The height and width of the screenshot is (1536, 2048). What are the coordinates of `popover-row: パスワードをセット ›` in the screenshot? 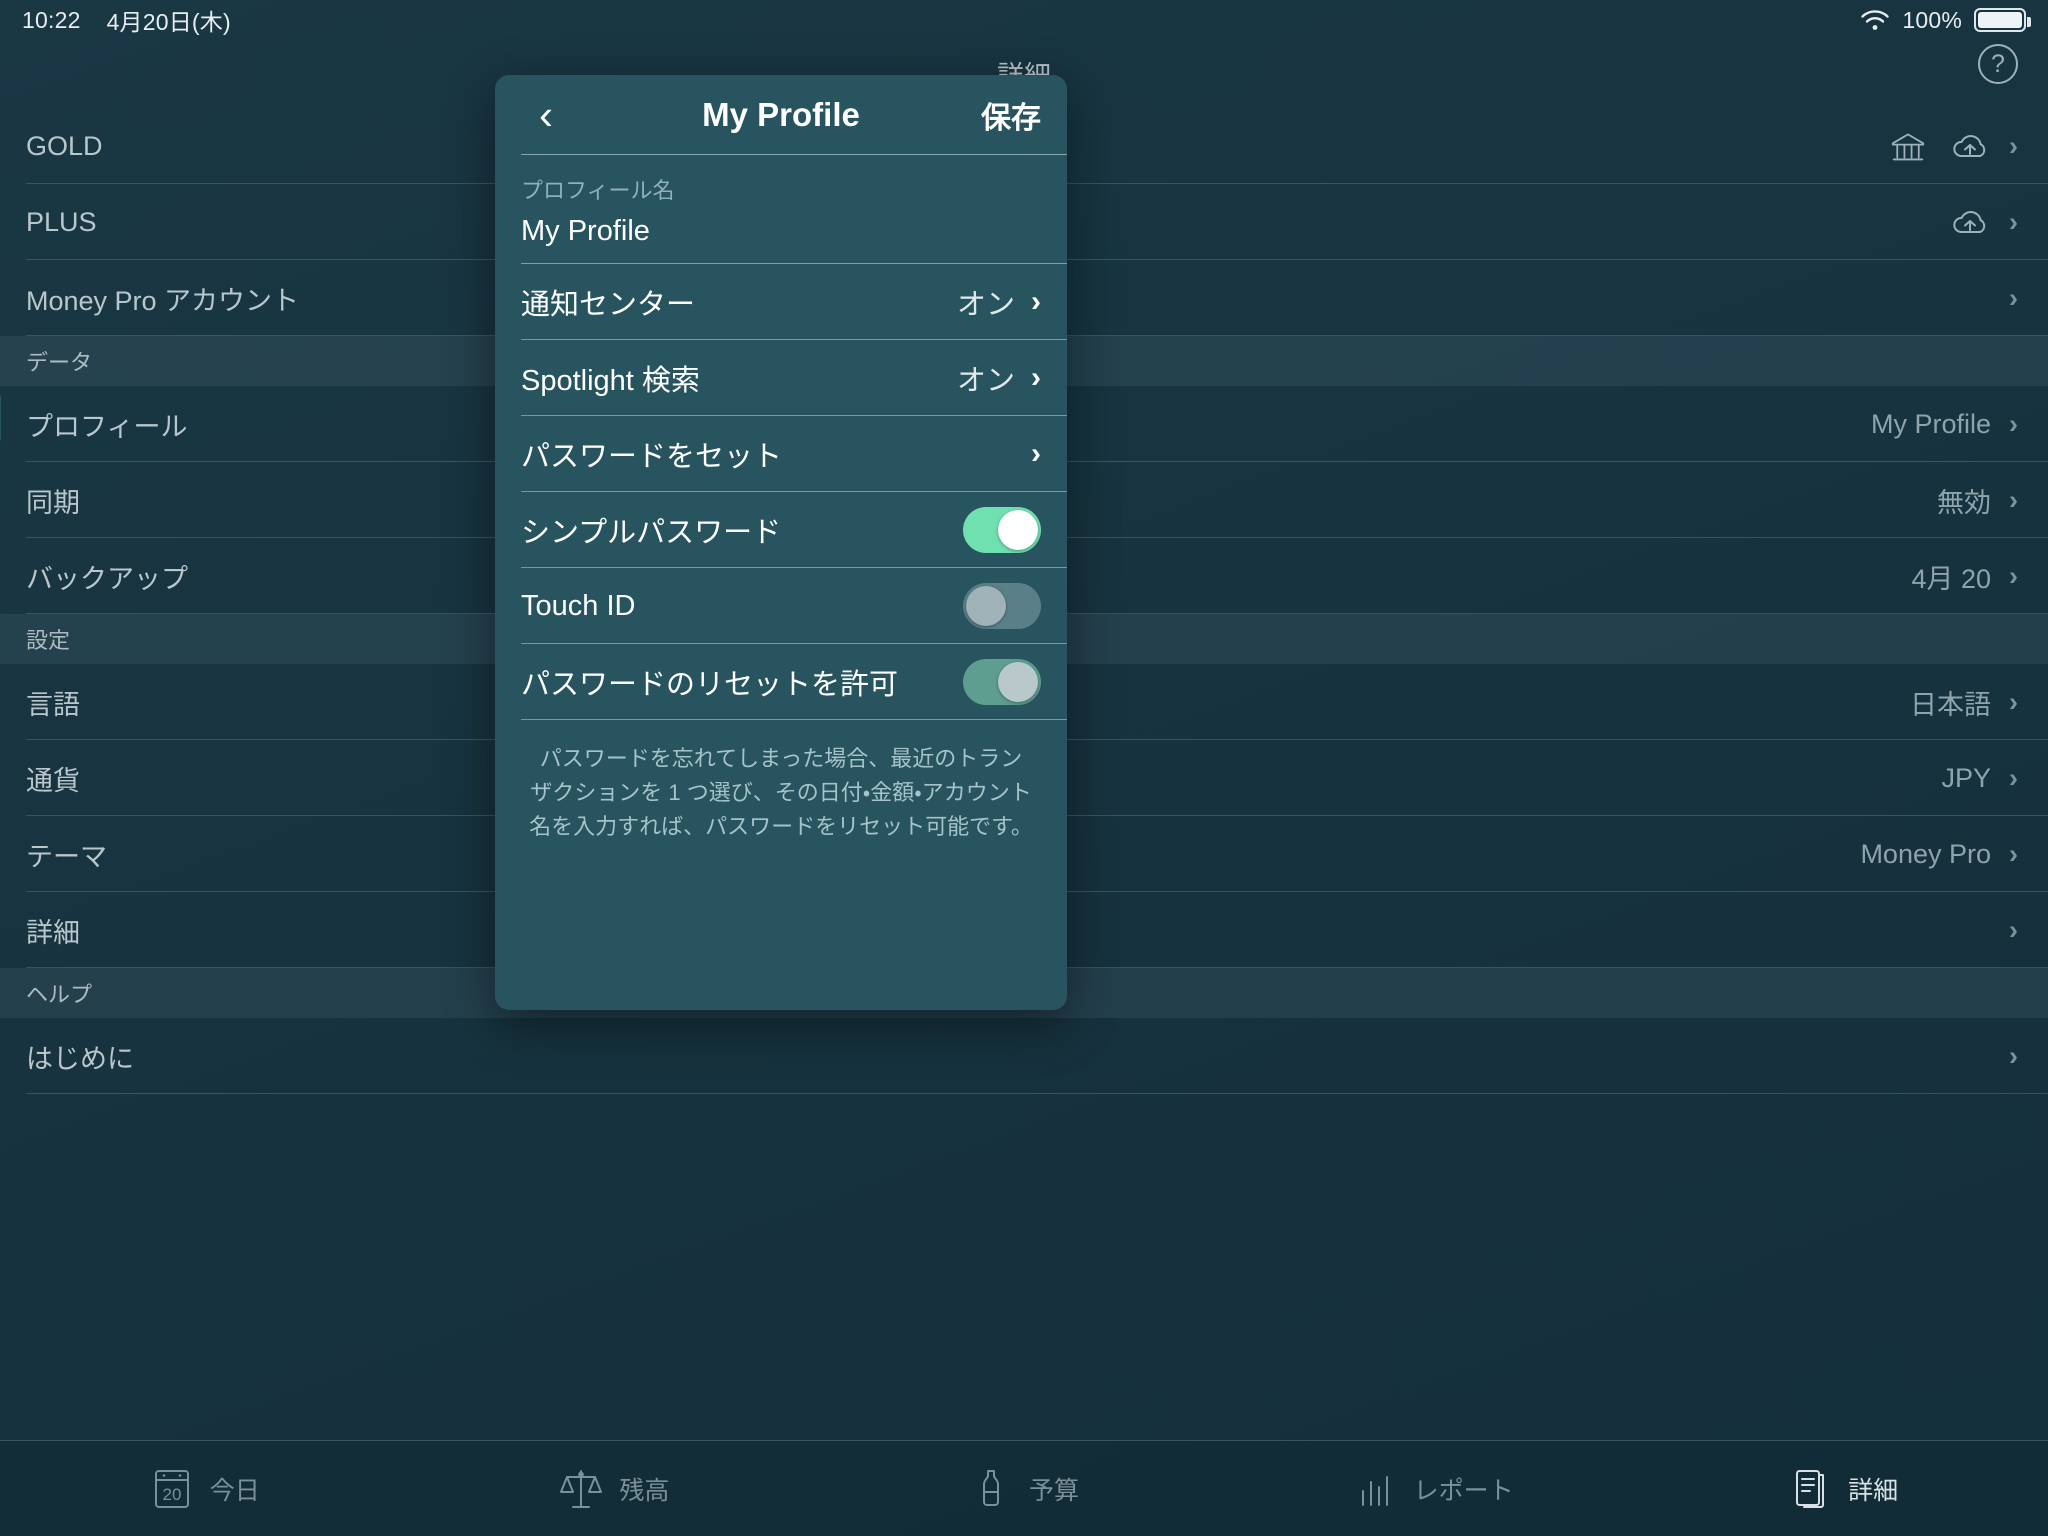 It's located at (781, 454).